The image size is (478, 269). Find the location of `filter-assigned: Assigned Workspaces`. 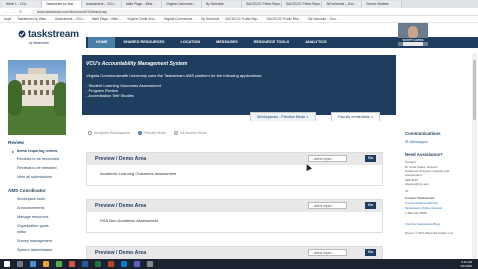

filter-assigned: Assigned Workspaces is located at coordinates (109, 133).